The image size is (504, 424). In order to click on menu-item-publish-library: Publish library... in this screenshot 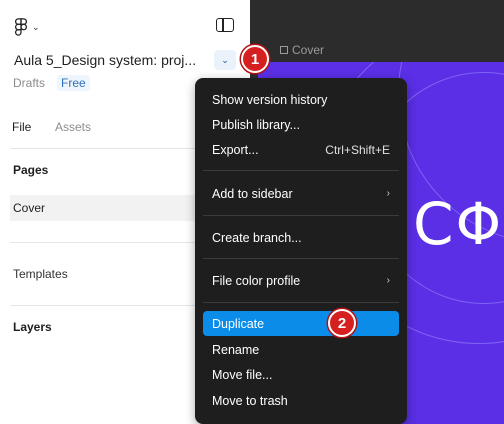, I will do `click(301, 124)`.